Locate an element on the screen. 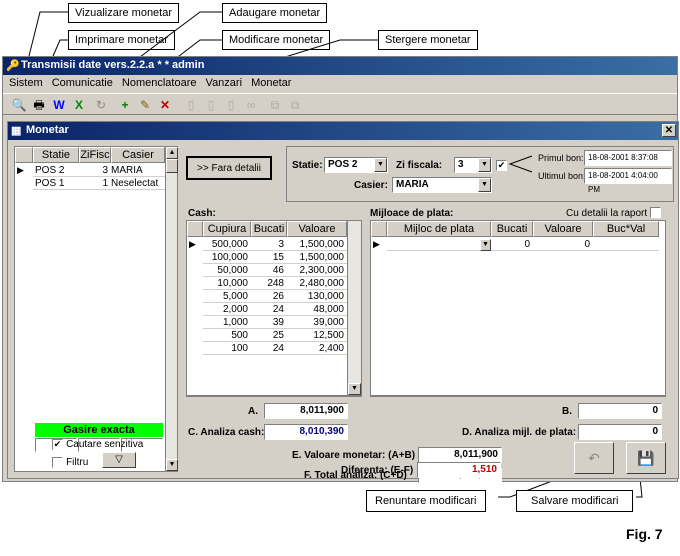  print-icon: 🖶 is located at coordinates (39, 105).